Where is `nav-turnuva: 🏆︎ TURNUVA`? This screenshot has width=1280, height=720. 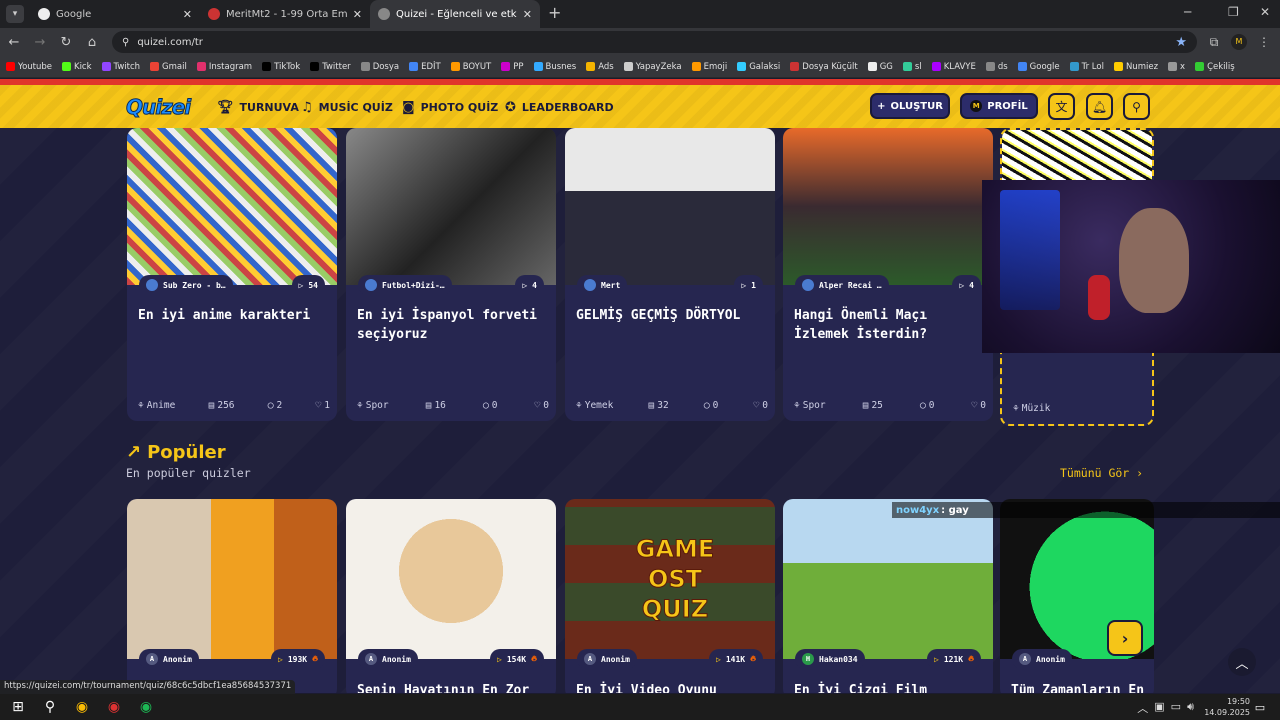 nav-turnuva: 🏆︎ TURNUVA is located at coordinates (258, 107).